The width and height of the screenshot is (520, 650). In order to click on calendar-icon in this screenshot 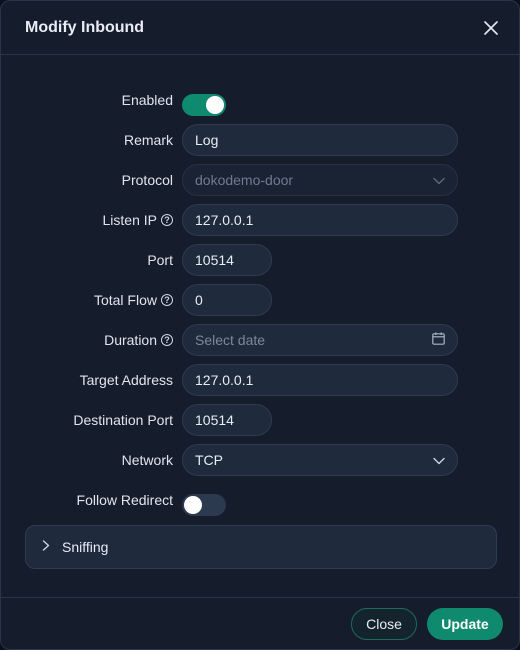, I will do `click(438, 340)`.